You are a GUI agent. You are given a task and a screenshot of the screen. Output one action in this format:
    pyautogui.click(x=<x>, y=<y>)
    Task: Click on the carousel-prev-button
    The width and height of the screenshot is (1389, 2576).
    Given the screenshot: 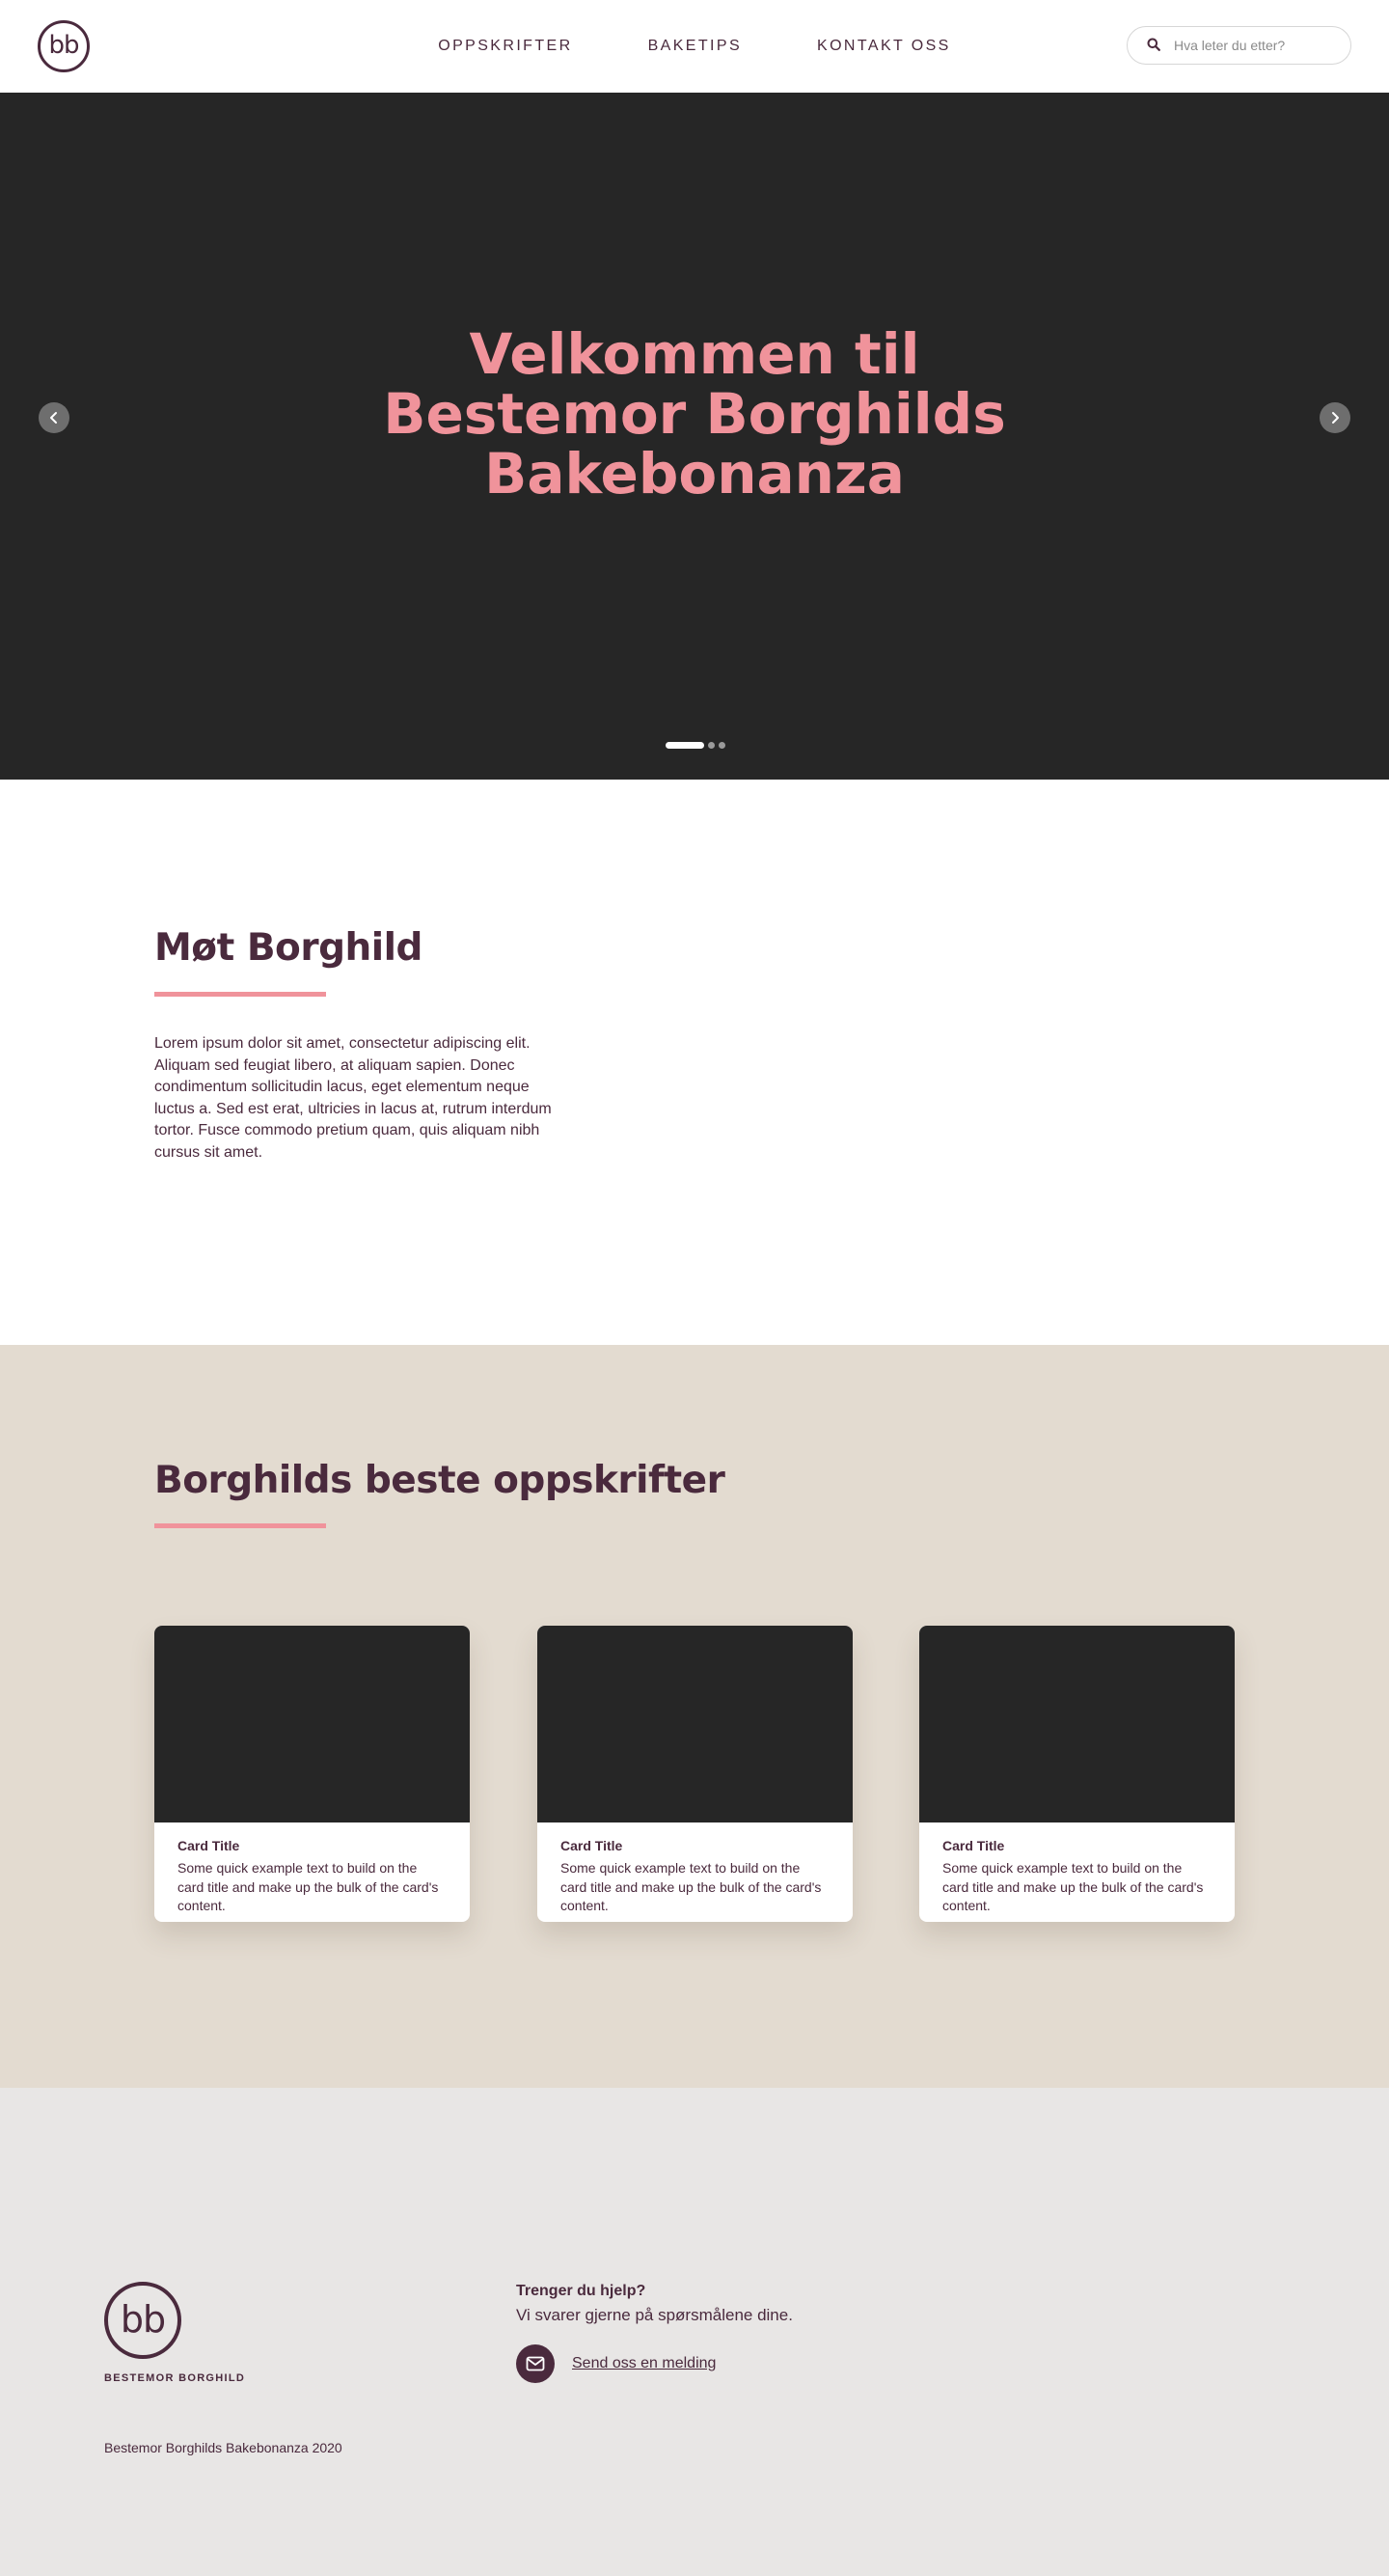 What is the action you would take?
    pyautogui.click(x=54, y=418)
    